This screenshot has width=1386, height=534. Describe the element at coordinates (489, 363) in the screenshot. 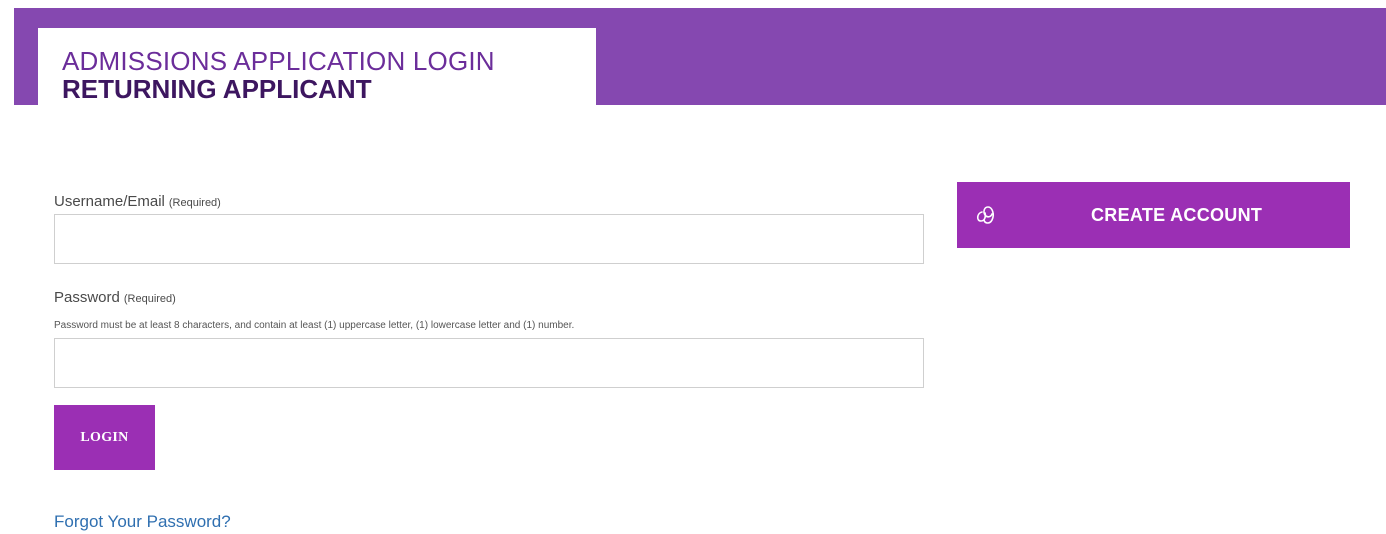

I see `password-input` at that location.